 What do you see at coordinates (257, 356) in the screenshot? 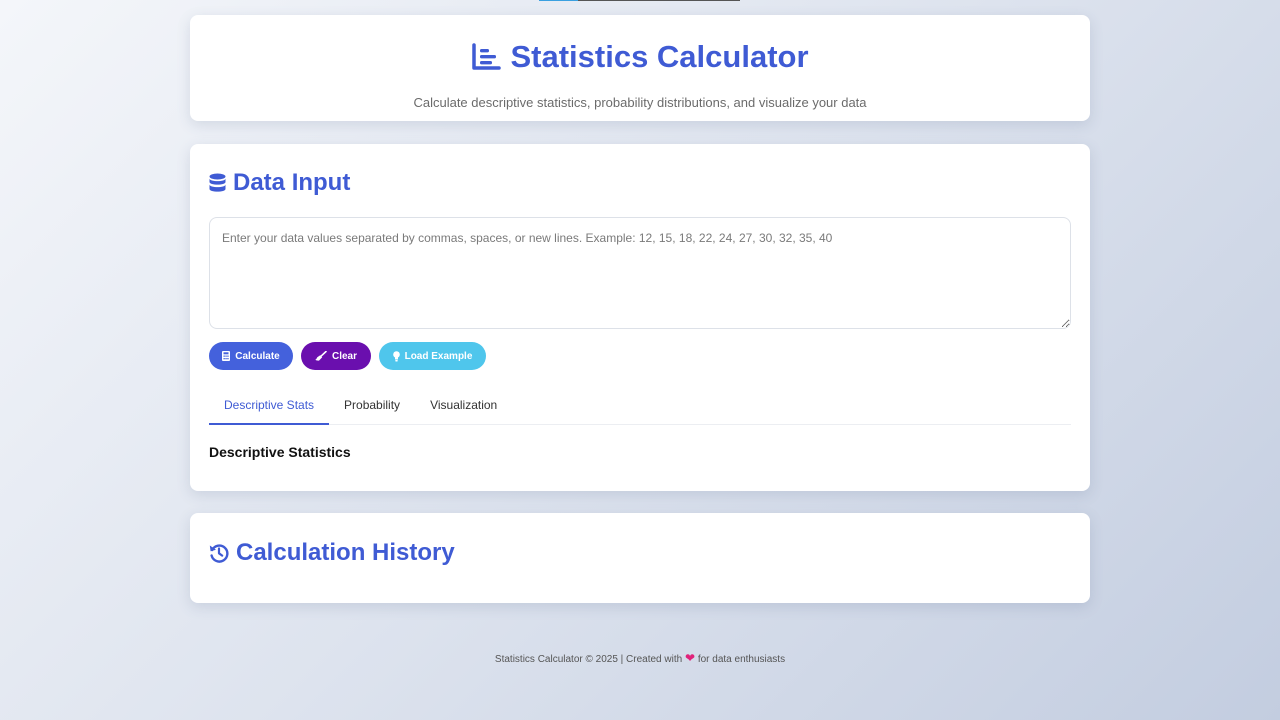
I see `calculate-button-label: Calculate` at bounding box center [257, 356].